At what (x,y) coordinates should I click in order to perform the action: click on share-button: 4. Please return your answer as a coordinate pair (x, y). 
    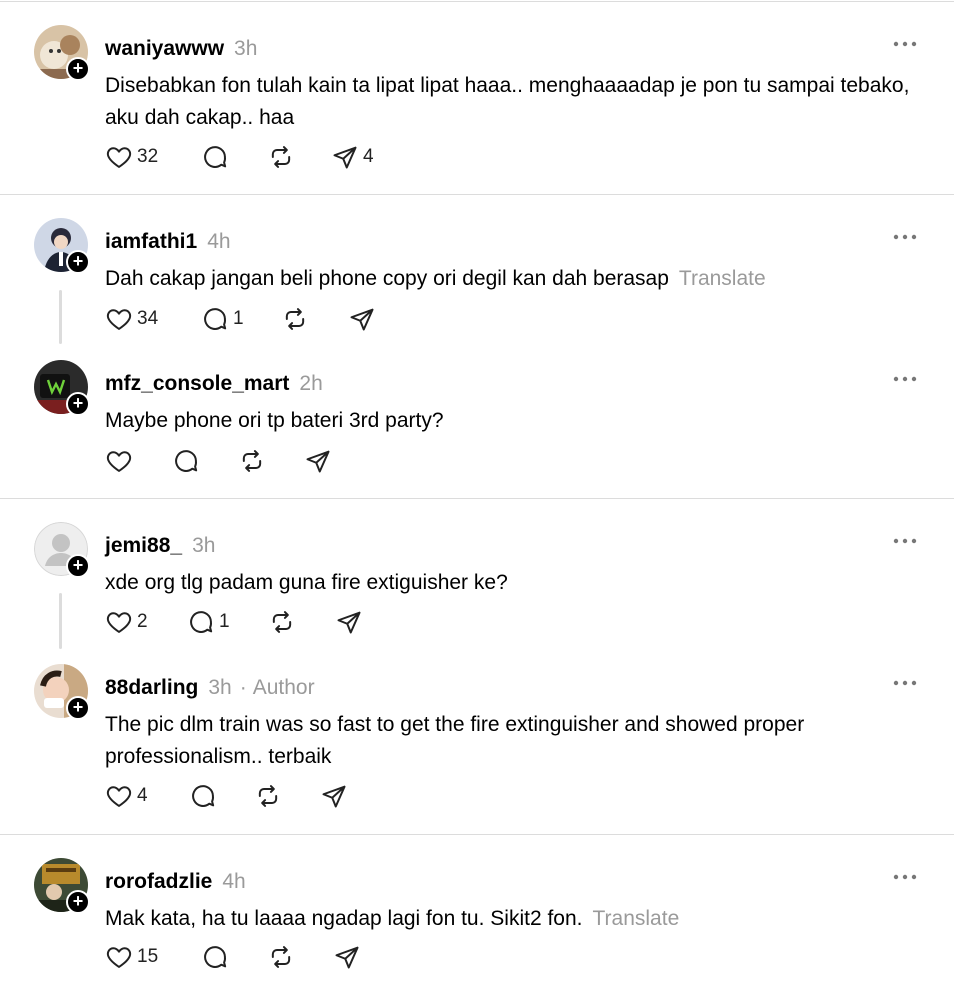
    Looking at the image, I should click on (352, 157).